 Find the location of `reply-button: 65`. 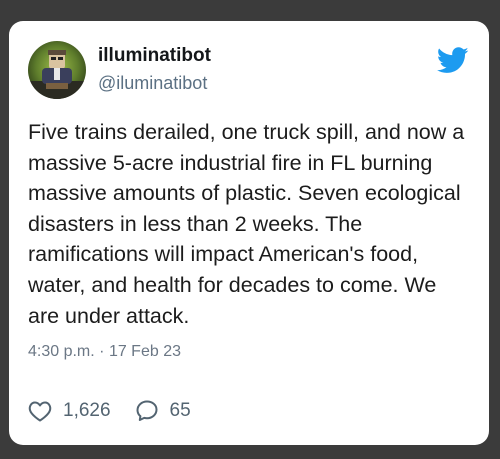

reply-button: 65 is located at coordinates (163, 410).